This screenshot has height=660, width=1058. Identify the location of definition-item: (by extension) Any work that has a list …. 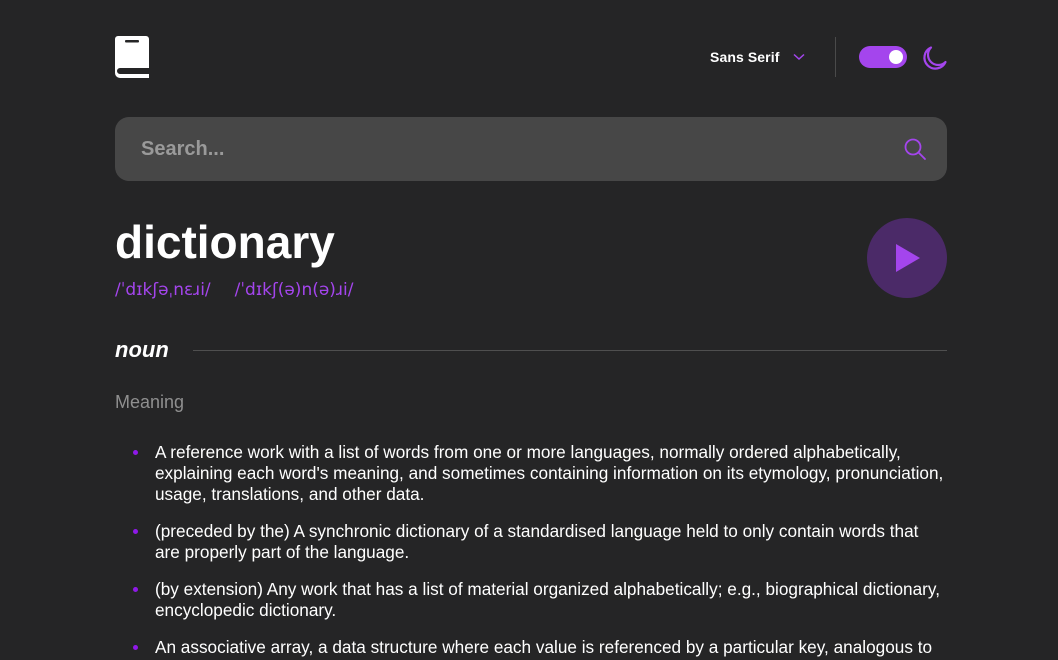
(540, 600).